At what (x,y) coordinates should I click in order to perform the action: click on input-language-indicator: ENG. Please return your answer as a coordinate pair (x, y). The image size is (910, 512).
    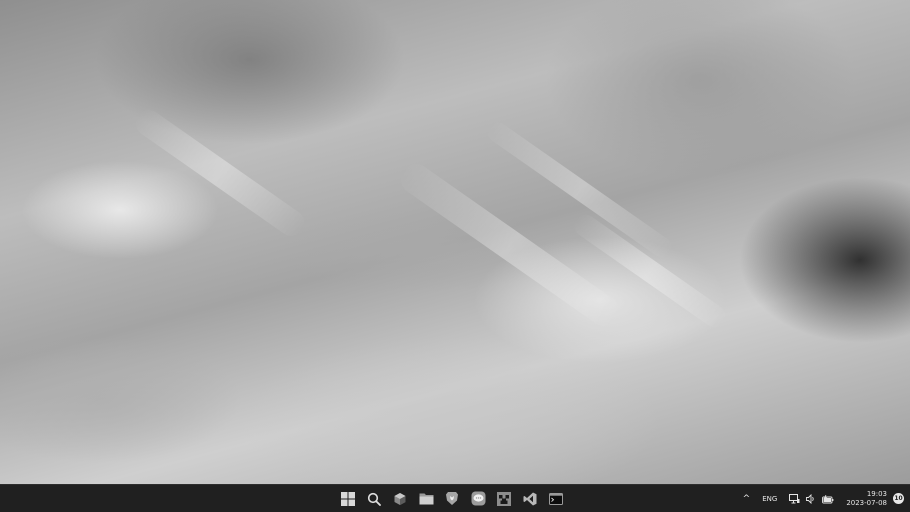
    Looking at the image, I should click on (769, 499).